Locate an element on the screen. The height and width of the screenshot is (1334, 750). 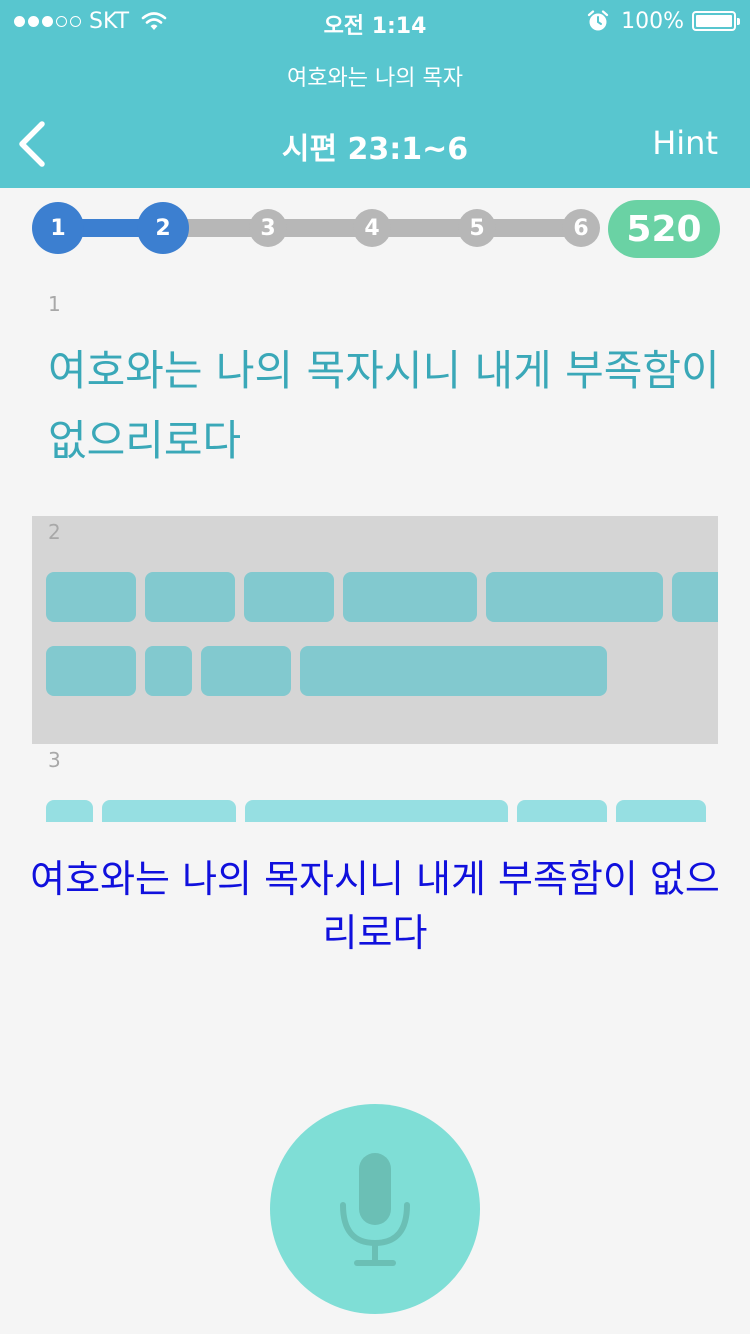
hint-button: Hint is located at coordinates (685, 143).